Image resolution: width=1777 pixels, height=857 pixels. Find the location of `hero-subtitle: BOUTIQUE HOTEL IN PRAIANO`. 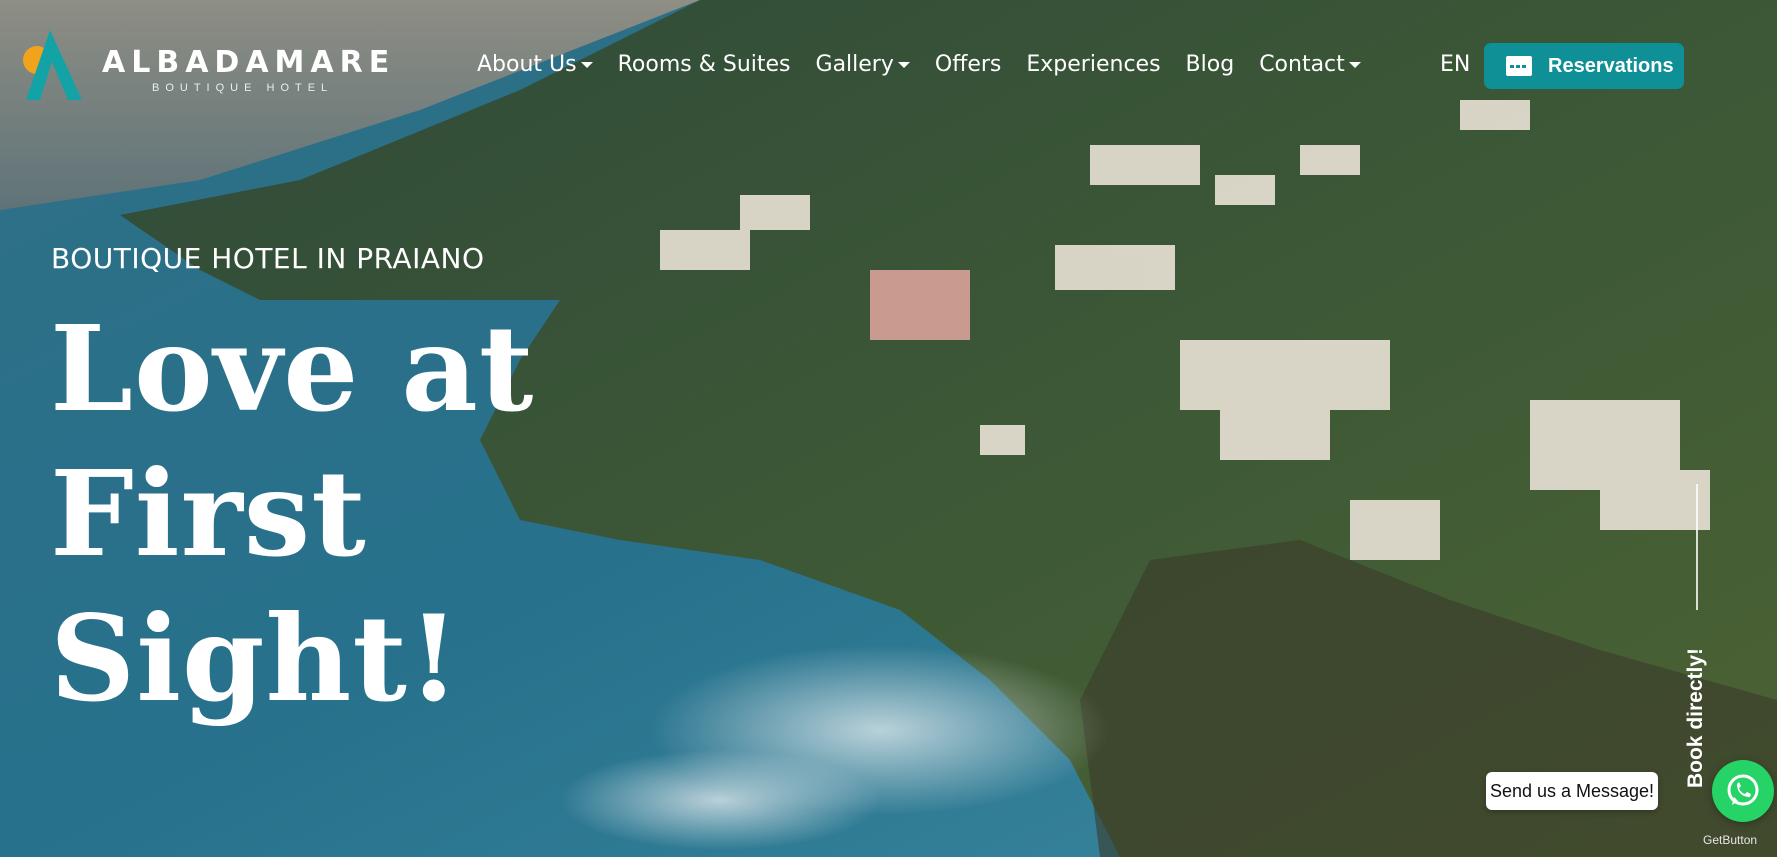

hero-subtitle: BOUTIQUE HOTEL IN PRAIANO is located at coordinates (268, 258).